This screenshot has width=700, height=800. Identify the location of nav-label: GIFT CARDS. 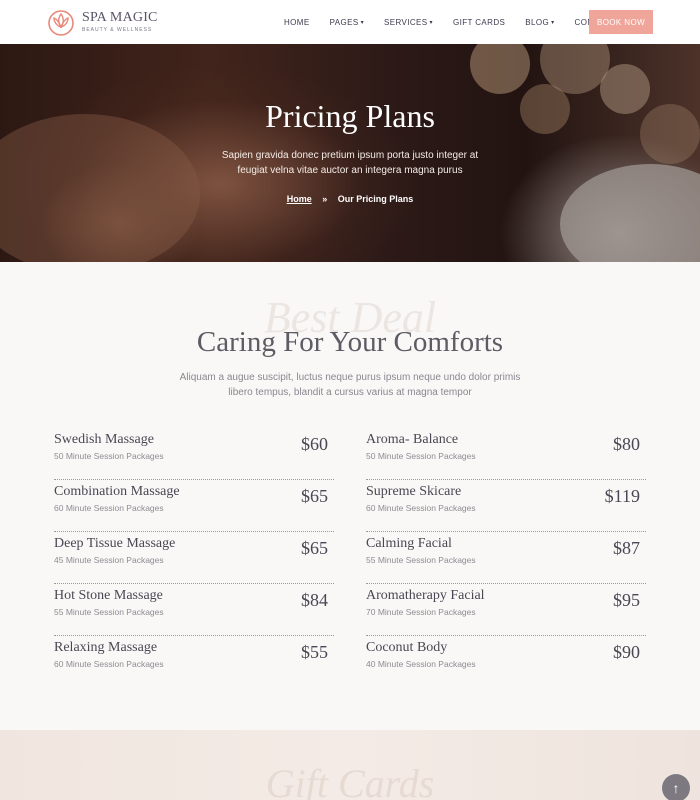
(479, 22).